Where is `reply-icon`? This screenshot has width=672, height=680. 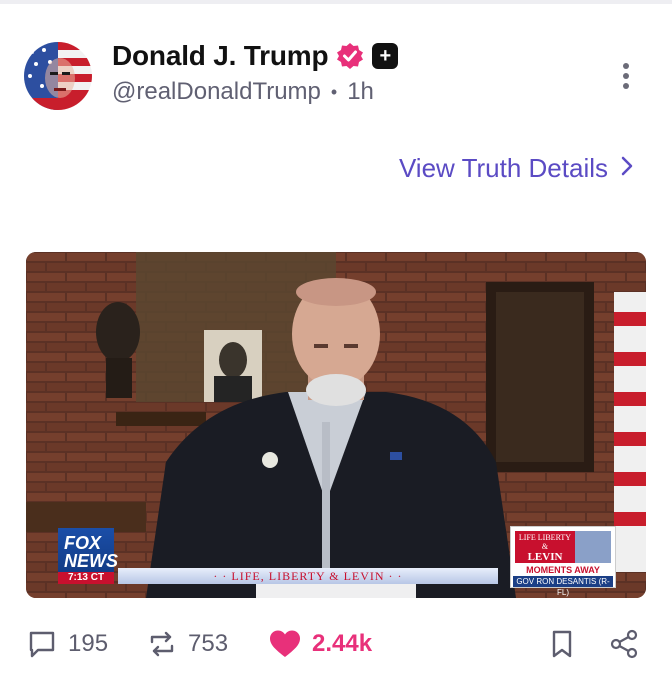 reply-icon is located at coordinates (42, 644).